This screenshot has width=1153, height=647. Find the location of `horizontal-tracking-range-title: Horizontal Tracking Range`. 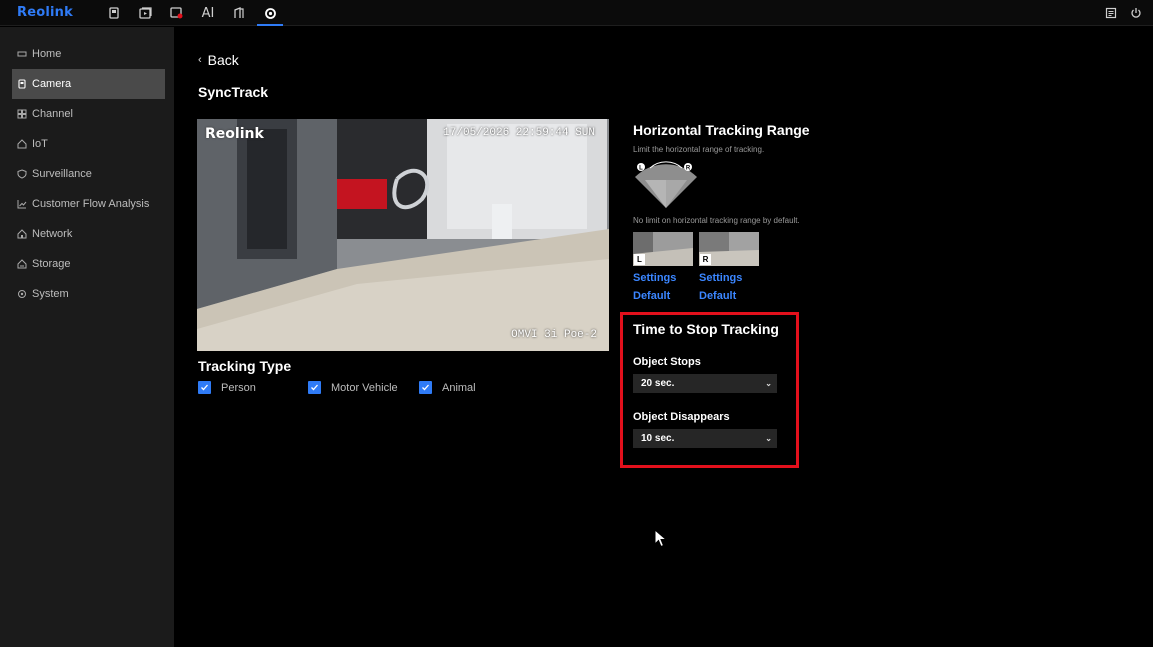

horizontal-tracking-range-title: Horizontal Tracking Range is located at coordinates (721, 130).